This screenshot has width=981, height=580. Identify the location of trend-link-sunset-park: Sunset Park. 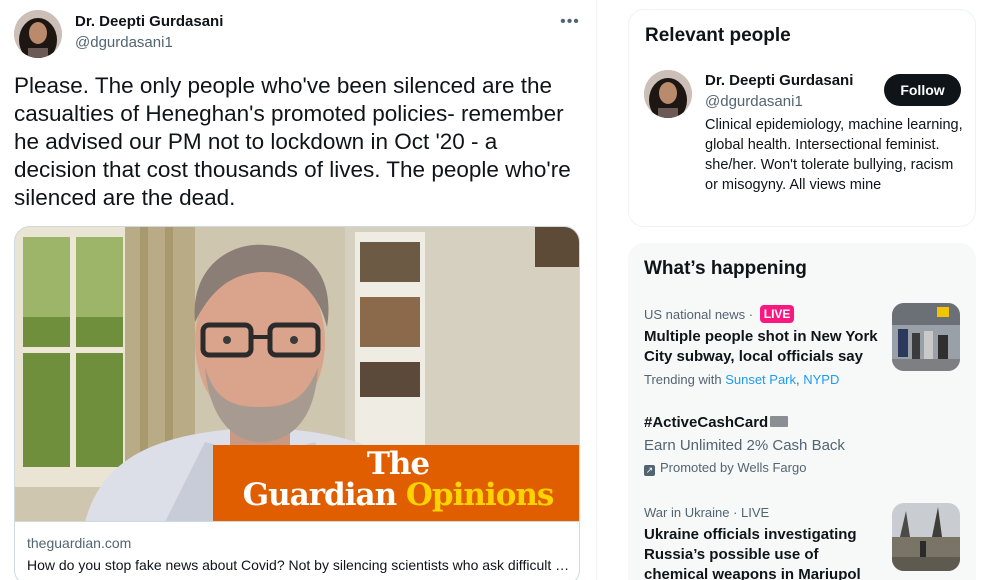
(760, 379).